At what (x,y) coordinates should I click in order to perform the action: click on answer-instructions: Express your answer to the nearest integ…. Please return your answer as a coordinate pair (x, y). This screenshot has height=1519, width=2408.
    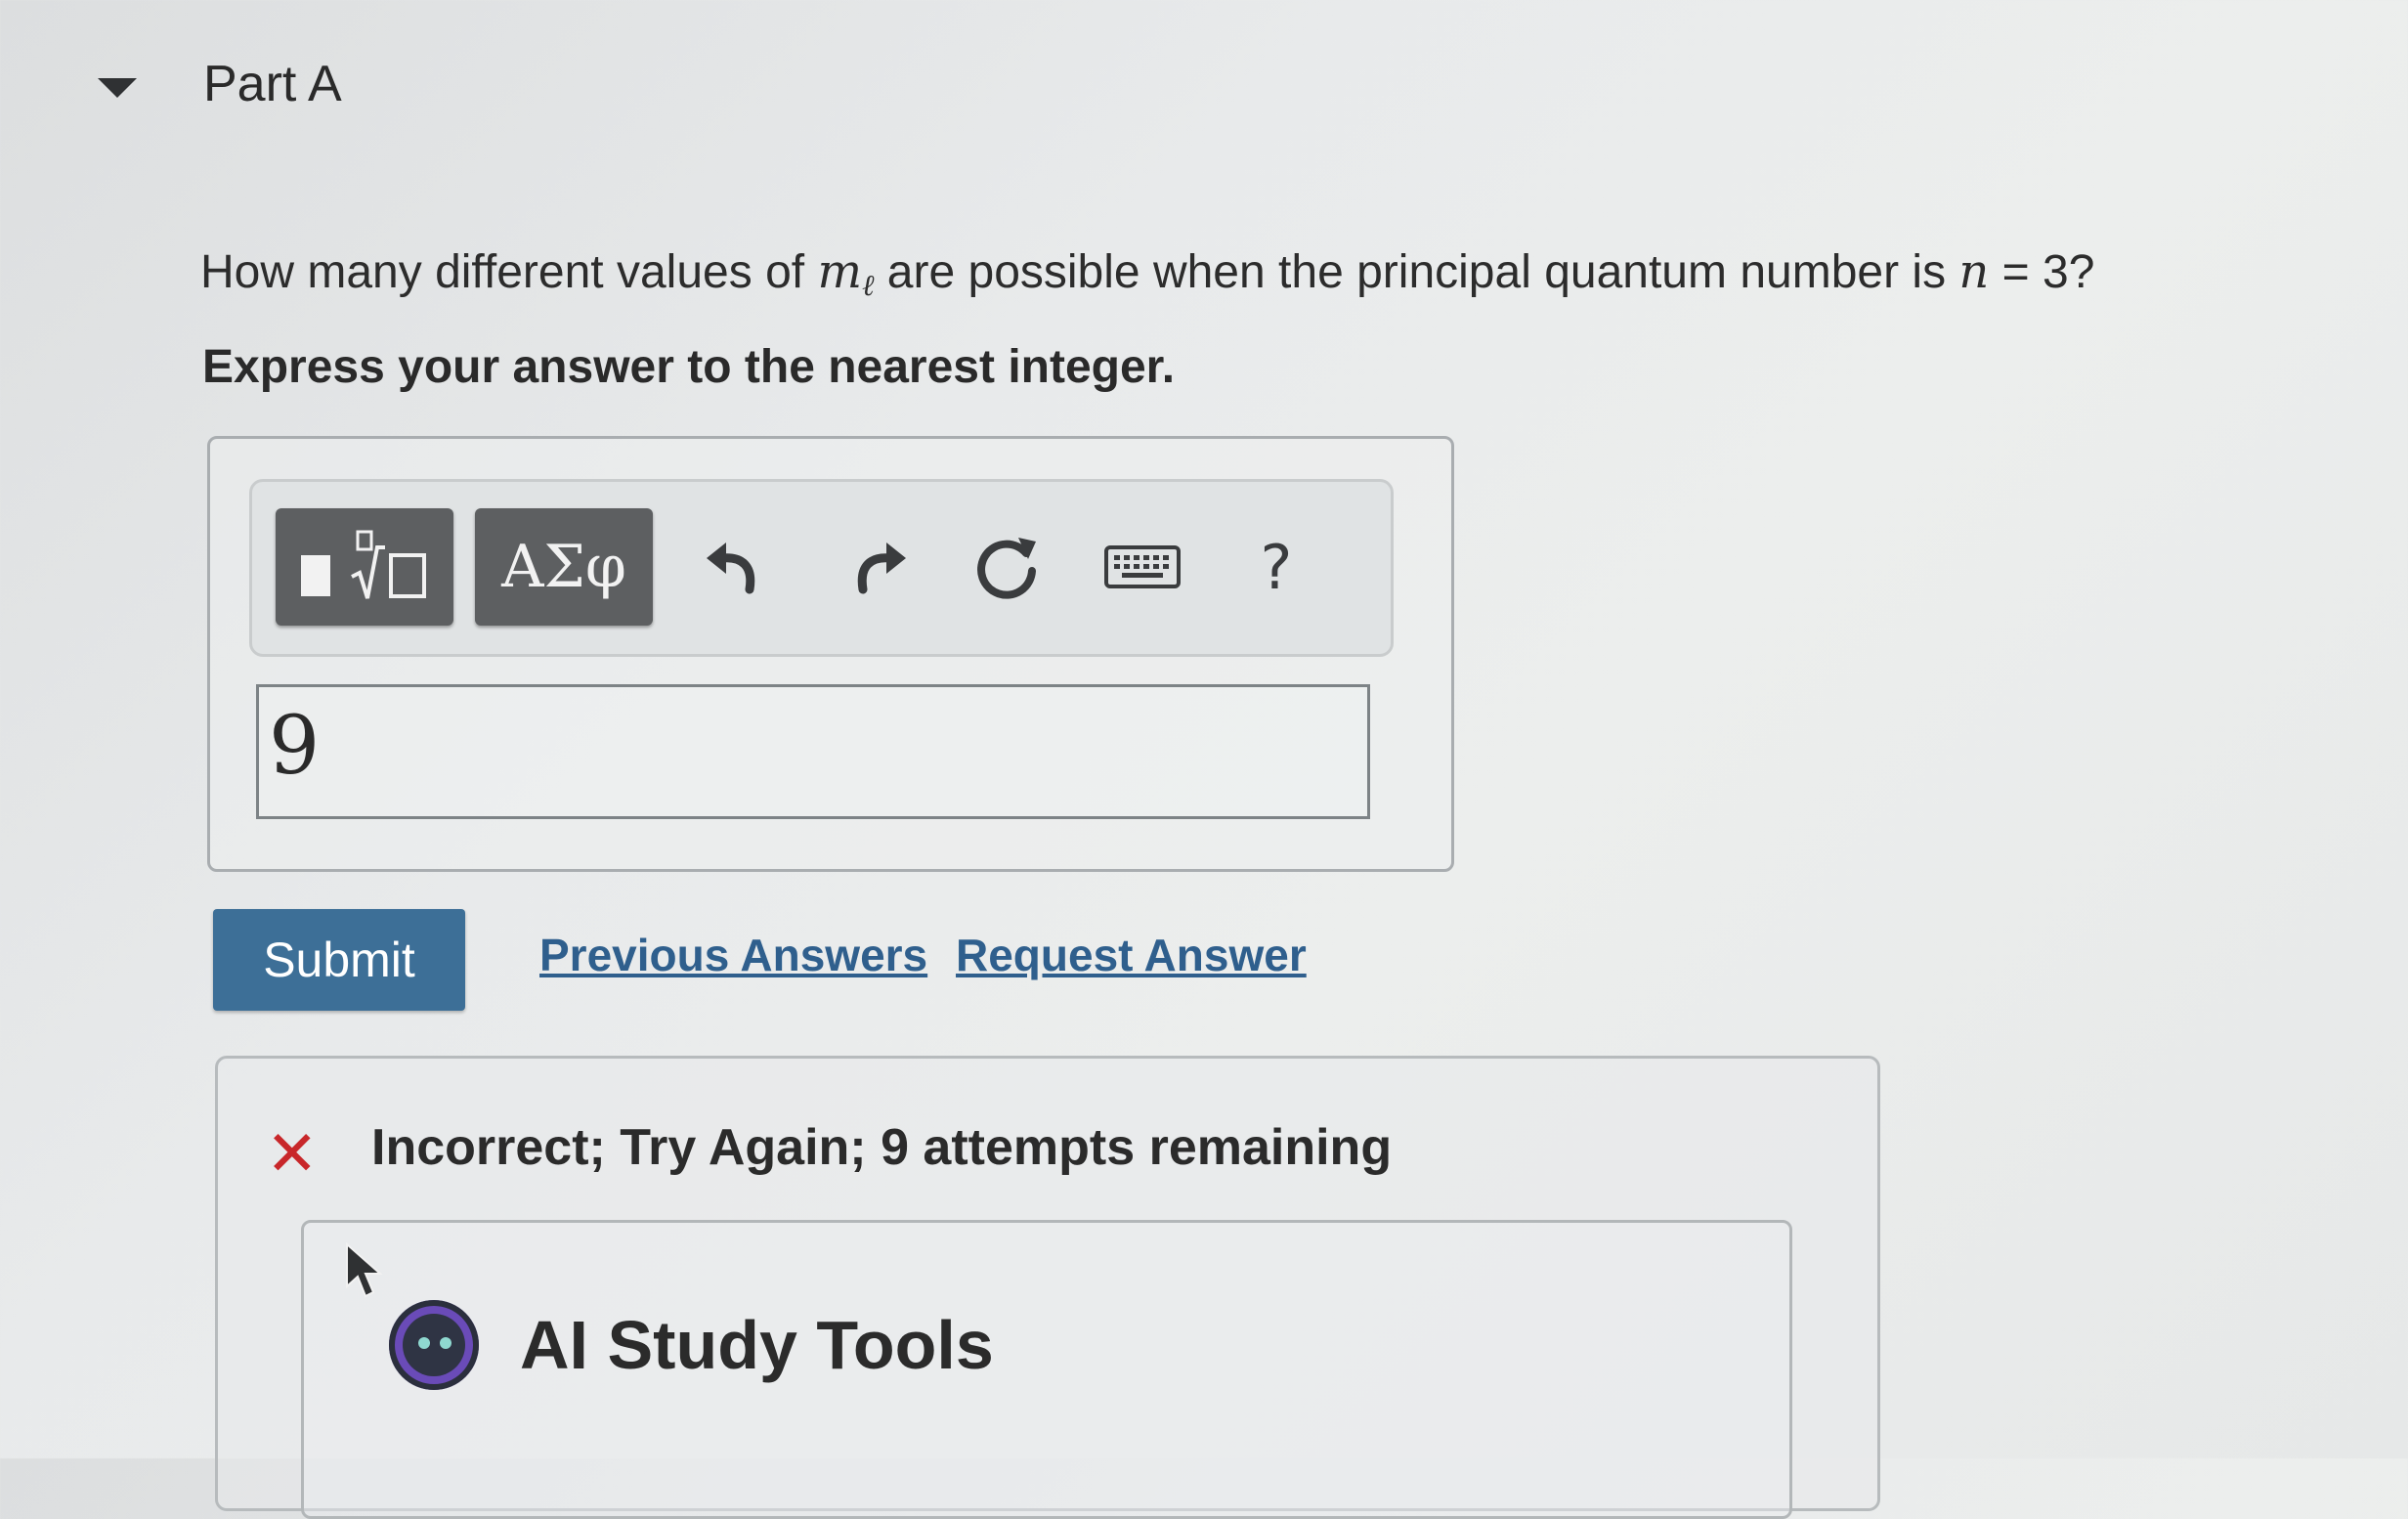
    Looking at the image, I should click on (689, 367).